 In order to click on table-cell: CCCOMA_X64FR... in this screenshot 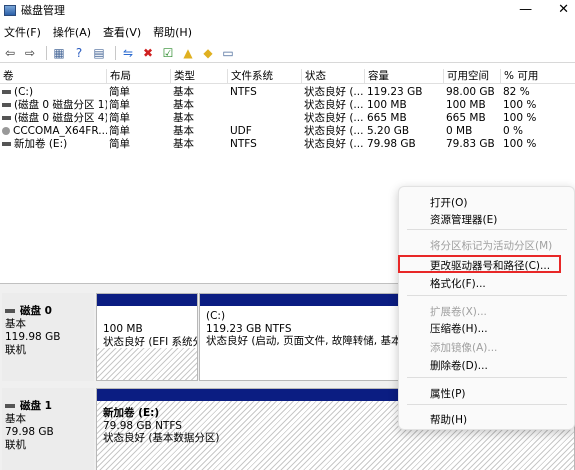, I will do `click(54, 131)`.